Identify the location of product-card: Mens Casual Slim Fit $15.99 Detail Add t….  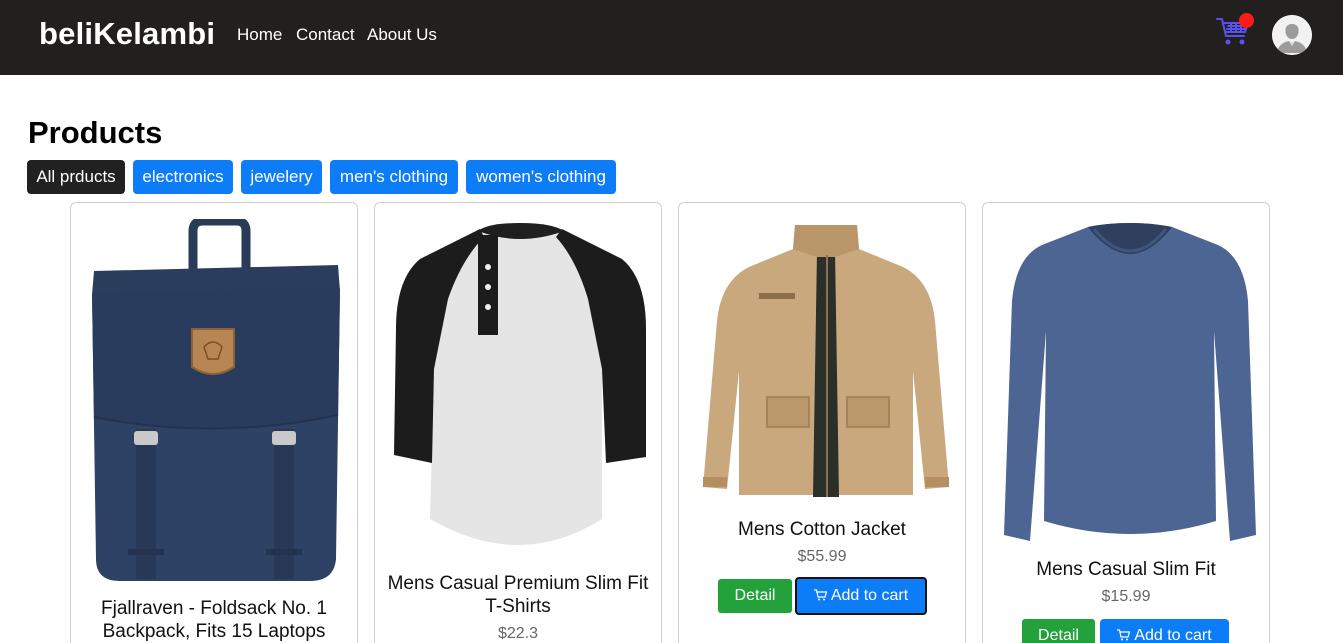
(1126, 422).